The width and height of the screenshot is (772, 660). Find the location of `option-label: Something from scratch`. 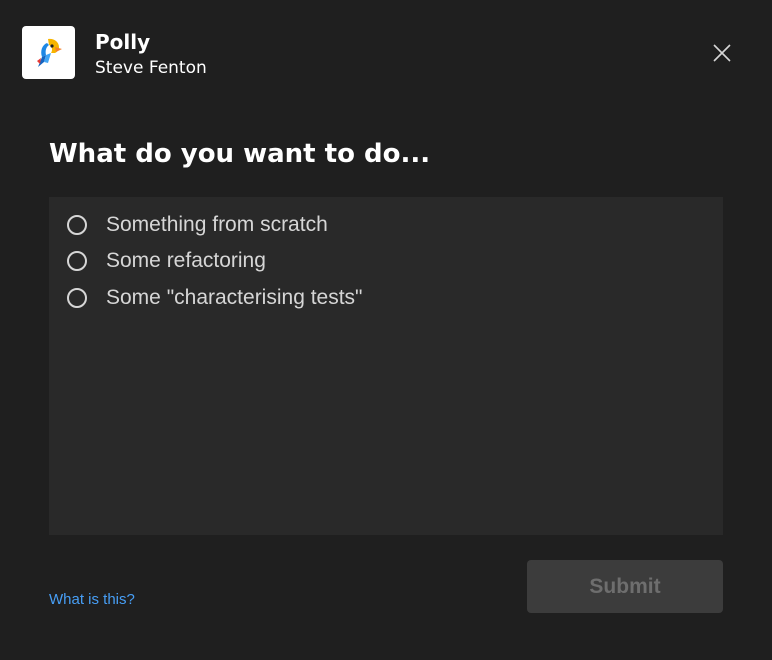

option-label: Something from scratch is located at coordinates (217, 224).